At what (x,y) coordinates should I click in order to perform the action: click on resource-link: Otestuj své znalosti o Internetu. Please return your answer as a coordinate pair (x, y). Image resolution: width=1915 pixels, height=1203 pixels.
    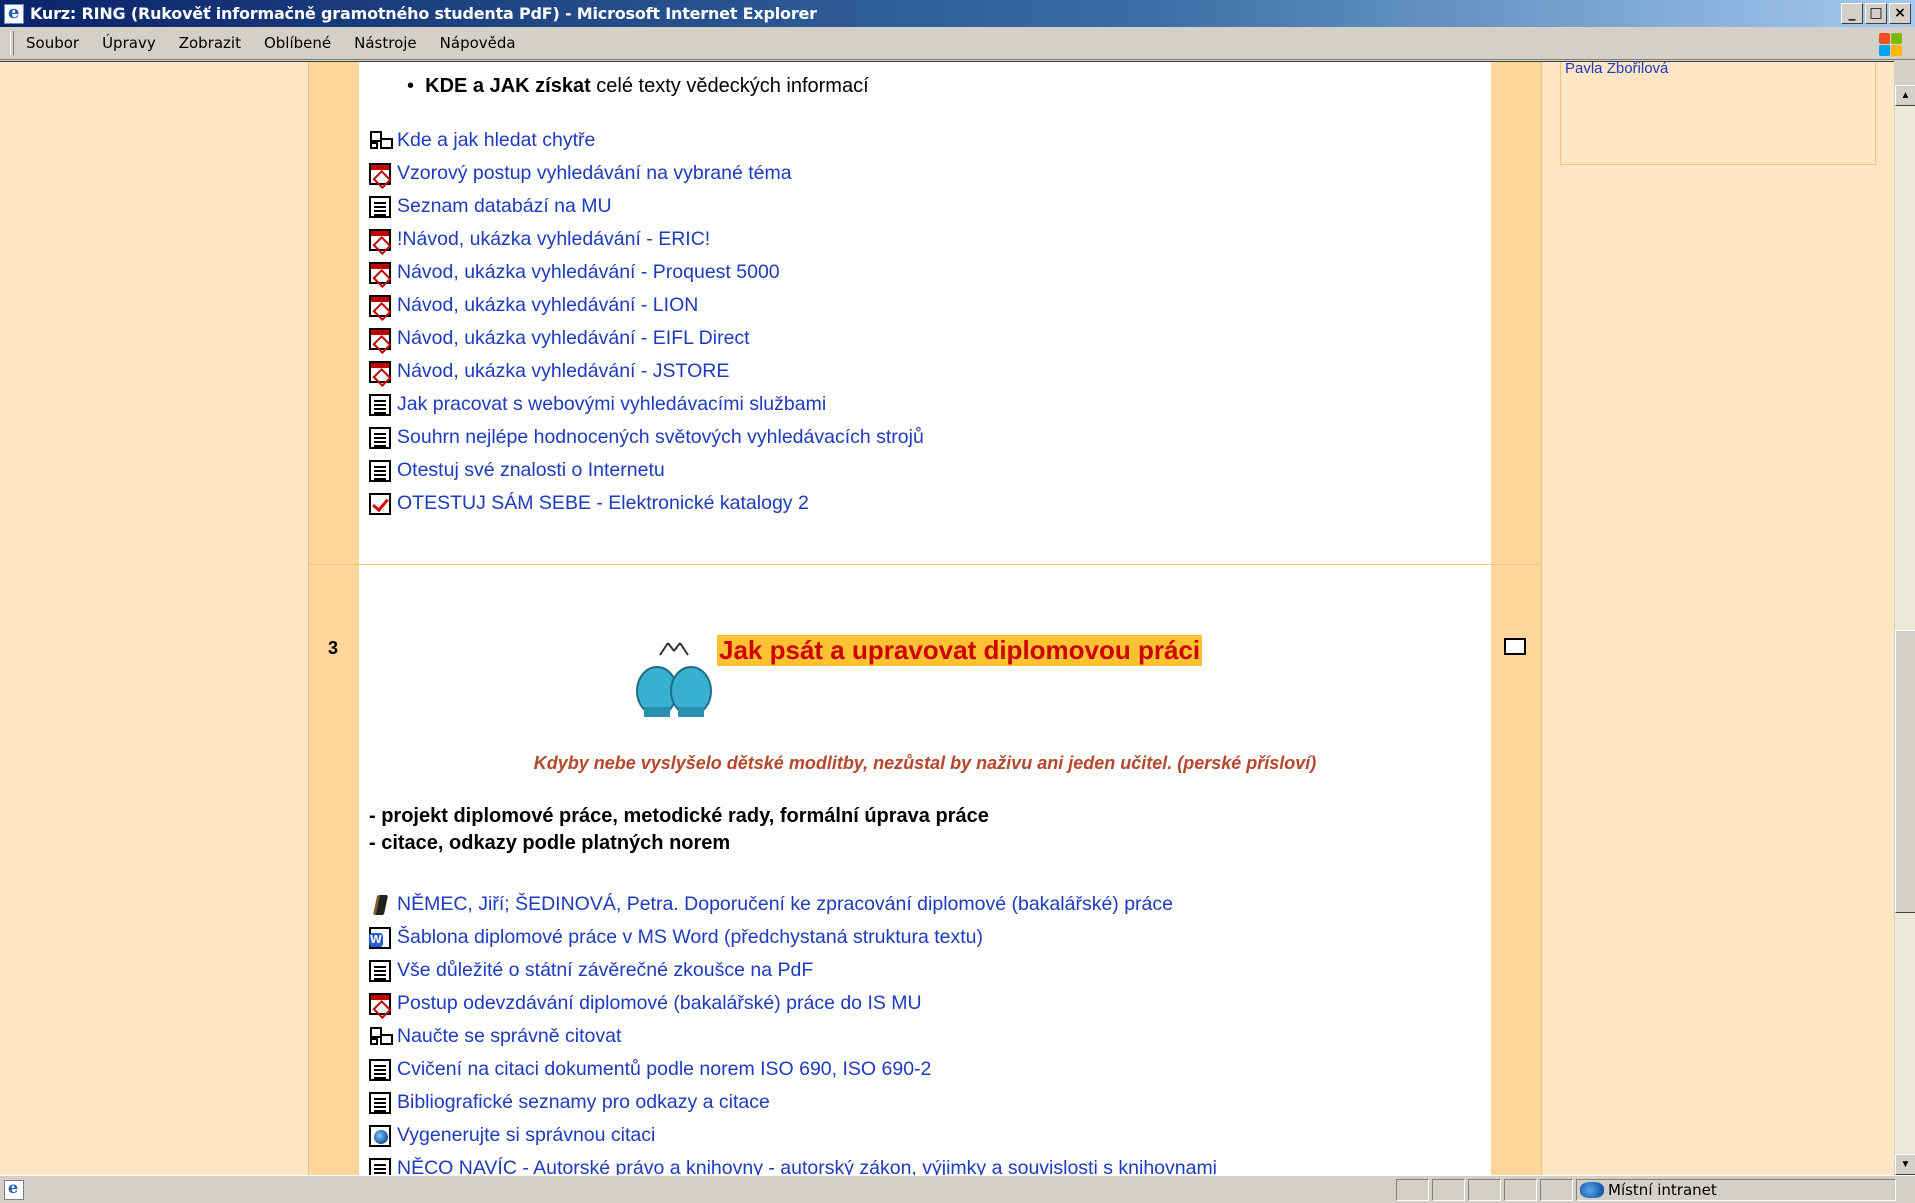
    Looking at the image, I should click on (646, 470).